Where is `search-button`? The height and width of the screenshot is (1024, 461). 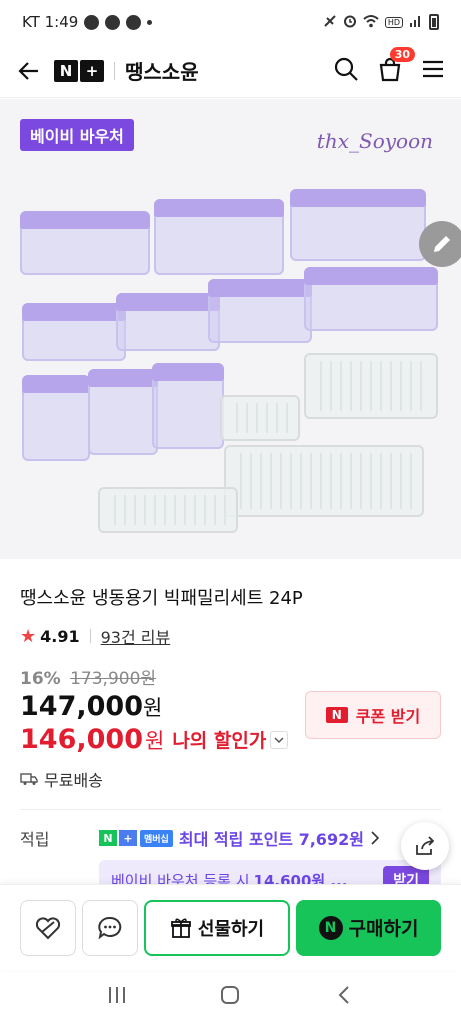
search-button is located at coordinates (346, 71).